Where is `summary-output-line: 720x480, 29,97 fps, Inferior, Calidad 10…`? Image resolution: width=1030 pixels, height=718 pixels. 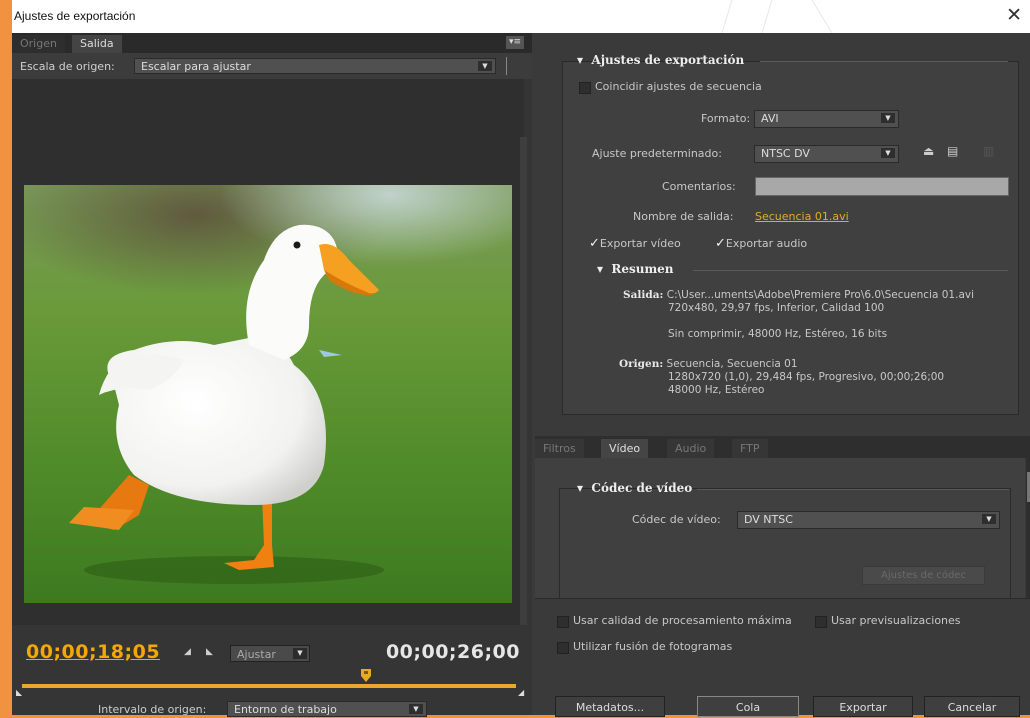 summary-output-line: 720x480, 29,97 fps, Inferior, Calidad 10… is located at coordinates (776, 308).